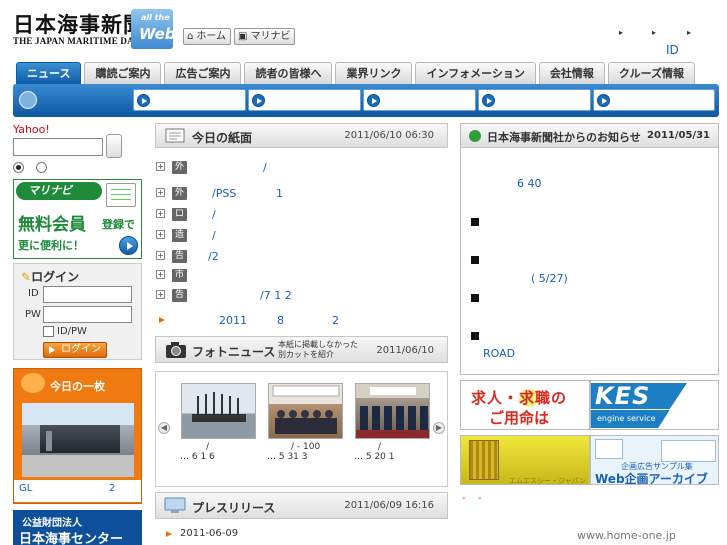 Image resolution: width=727 pixels, height=545 pixels. What do you see at coordinates (525, 405) in the screenshot?
I see `job-ad-banner: 求人・求職の ご用命は` at bounding box center [525, 405].